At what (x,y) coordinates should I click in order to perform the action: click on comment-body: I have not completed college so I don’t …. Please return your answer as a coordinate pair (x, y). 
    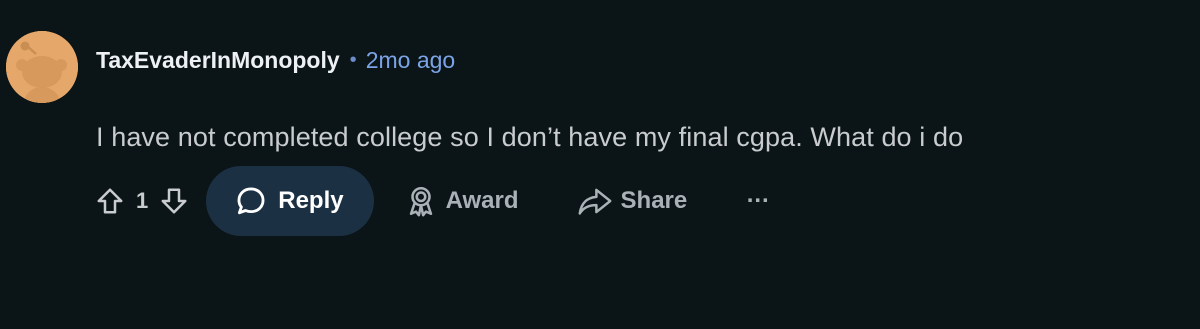
    Looking at the image, I should click on (530, 137).